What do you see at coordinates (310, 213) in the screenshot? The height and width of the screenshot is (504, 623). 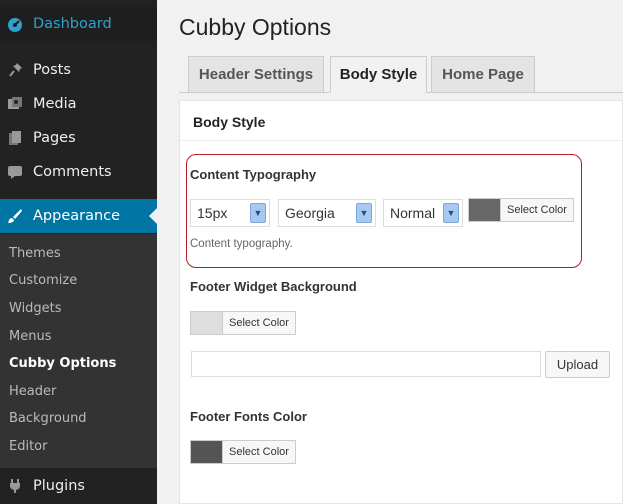 I see `font-family-value: Georgia` at bounding box center [310, 213].